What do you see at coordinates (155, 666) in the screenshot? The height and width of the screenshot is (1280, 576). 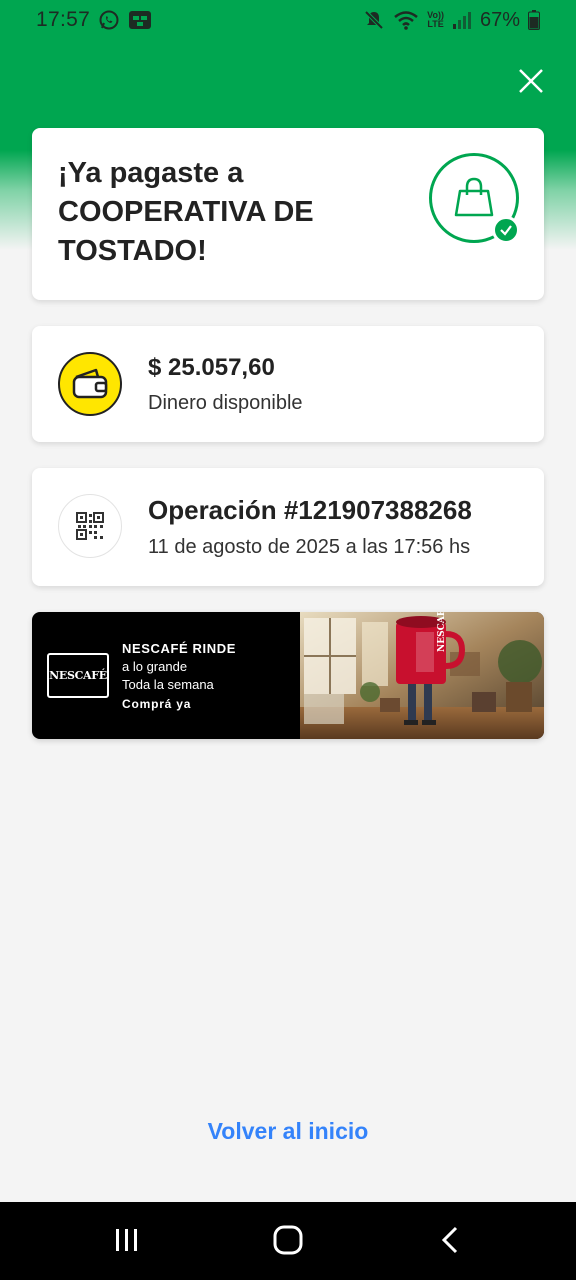 I see `banner-line-1: a lo grande` at bounding box center [155, 666].